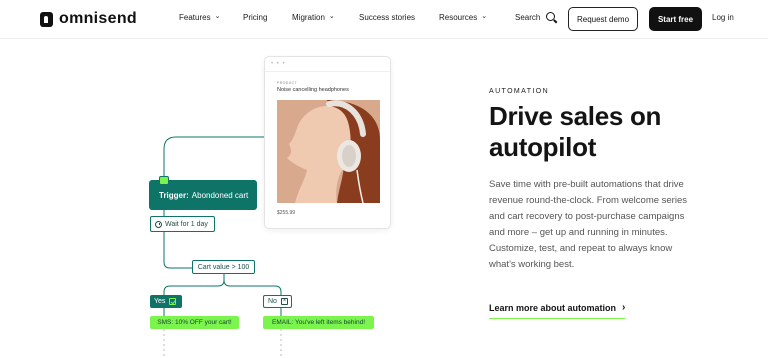 Image resolution: width=768 pixels, height=358 pixels. Describe the element at coordinates (158, 224) in the screenshot. I see `clock-icon` at that location.